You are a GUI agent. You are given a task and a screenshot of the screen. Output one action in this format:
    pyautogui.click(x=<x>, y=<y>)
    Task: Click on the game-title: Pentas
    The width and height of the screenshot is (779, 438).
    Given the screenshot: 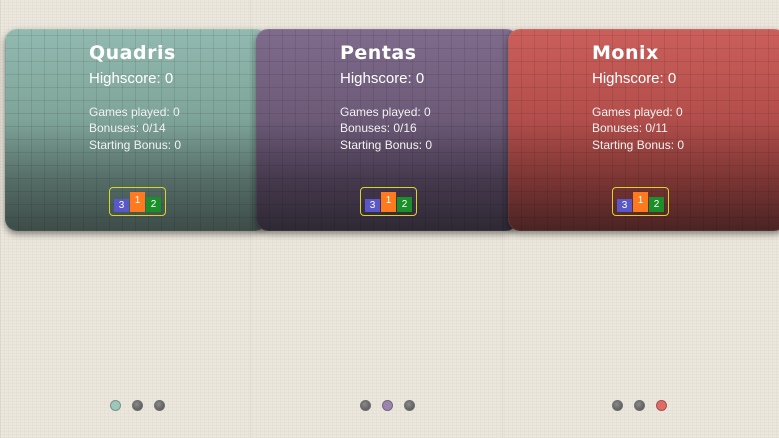 What is the action you would take?
    pyautogui.click(x=378, y=53)
    